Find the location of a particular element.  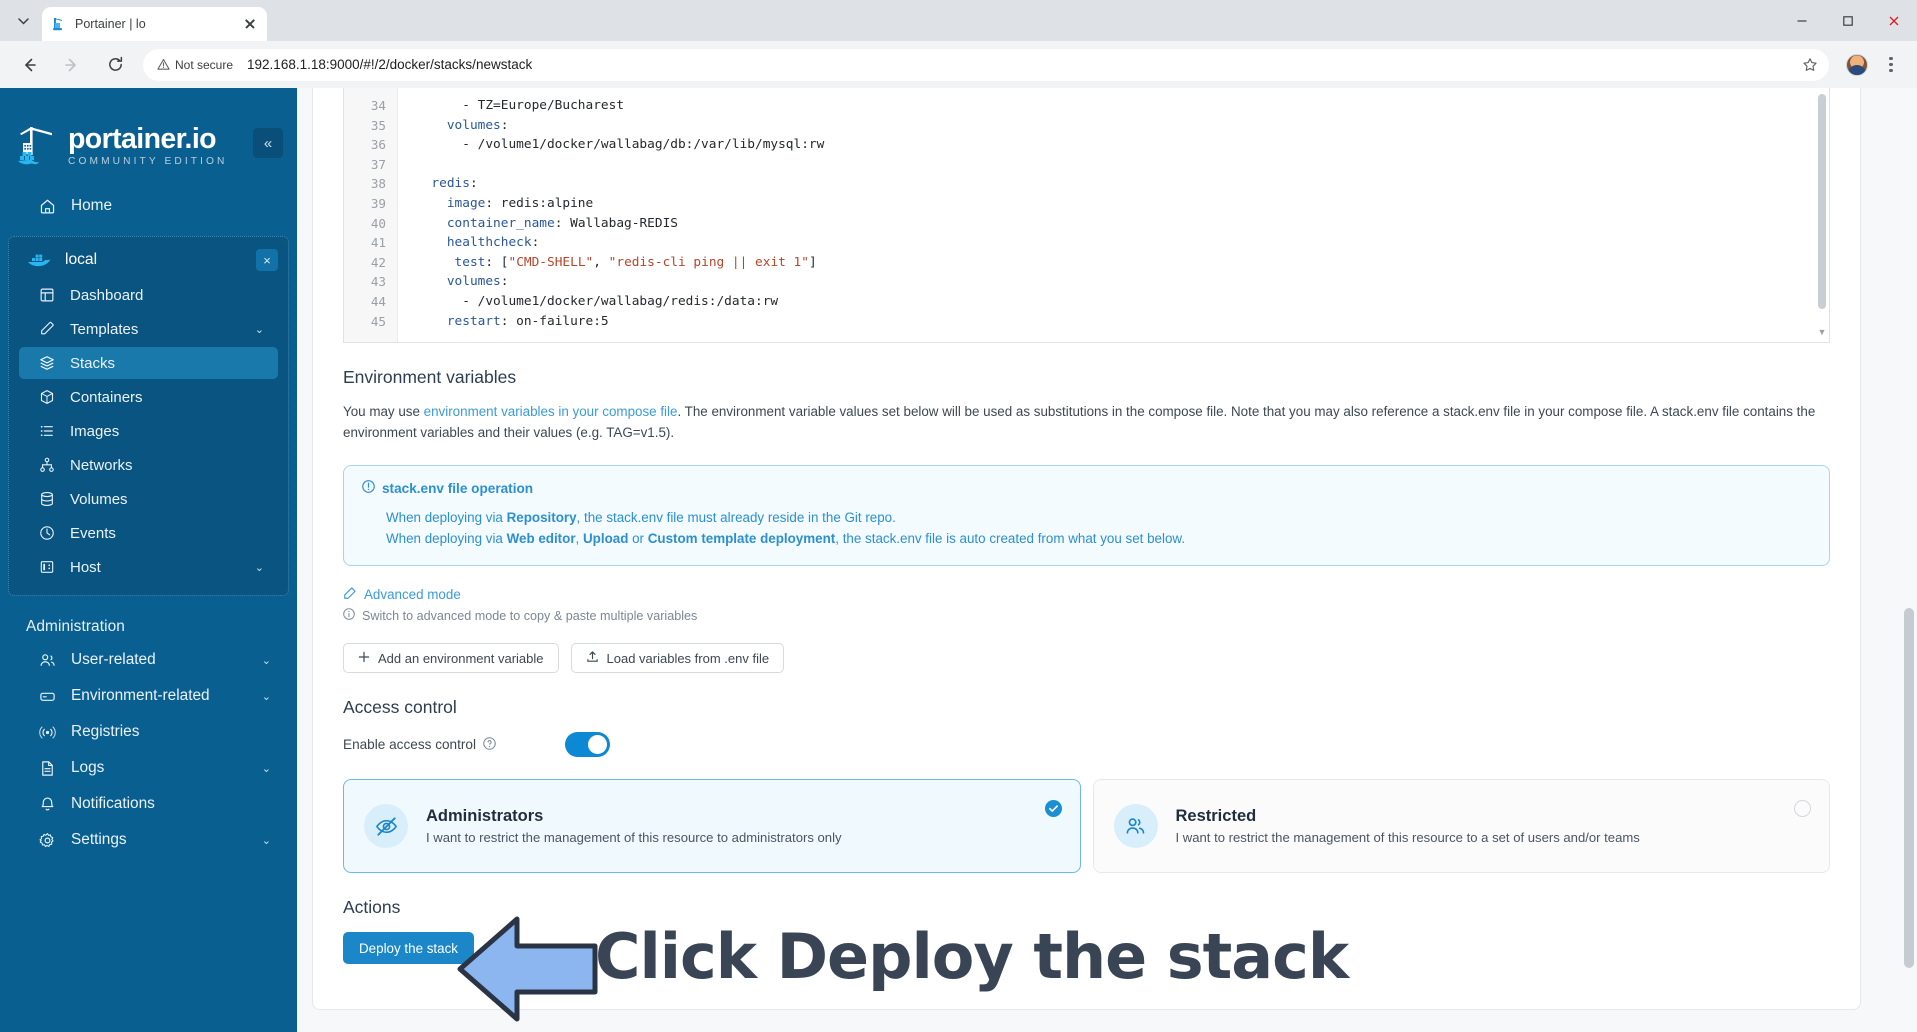

sidebar-item-label: Registries is located at coordinates (105, 731).